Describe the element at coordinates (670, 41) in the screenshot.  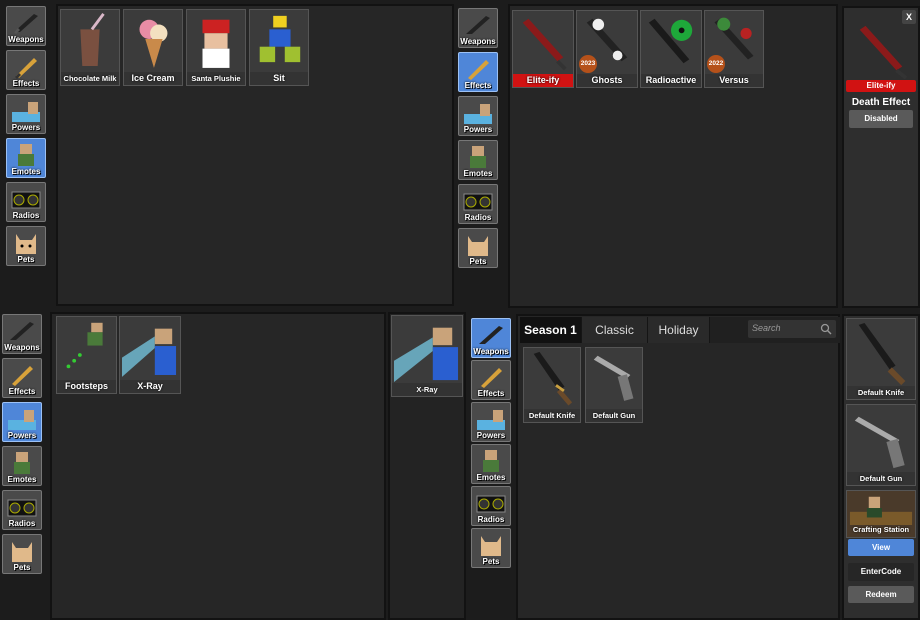
I see `radioactive-knife-icon` at that location.